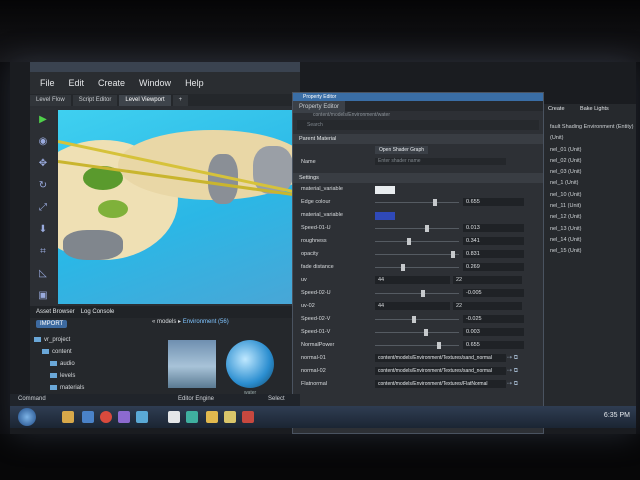 The width and height of the screenshot is (640, 480). What do you see at coordinates (590, 161) in the screenshot?
I see `scene-list-item: nel_02 (Unit)` at bounding box center [590, 161].